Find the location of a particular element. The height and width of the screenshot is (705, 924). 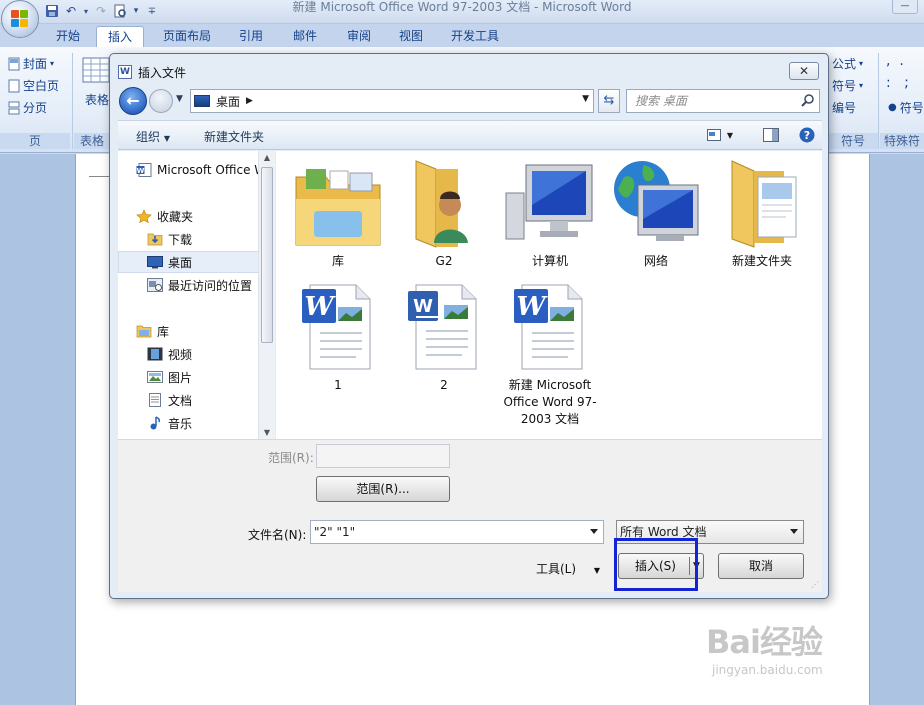

close-button: ✕ is located at coordinates (804, 71).